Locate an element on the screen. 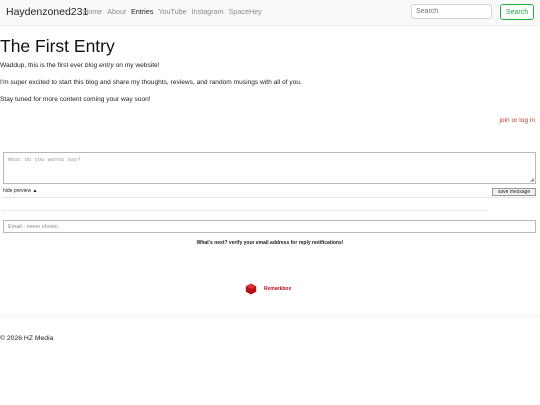 The width and height of the screenshot is (540, 405). remarkbox-label: Remarkbox is located at coordinates (277, 289).